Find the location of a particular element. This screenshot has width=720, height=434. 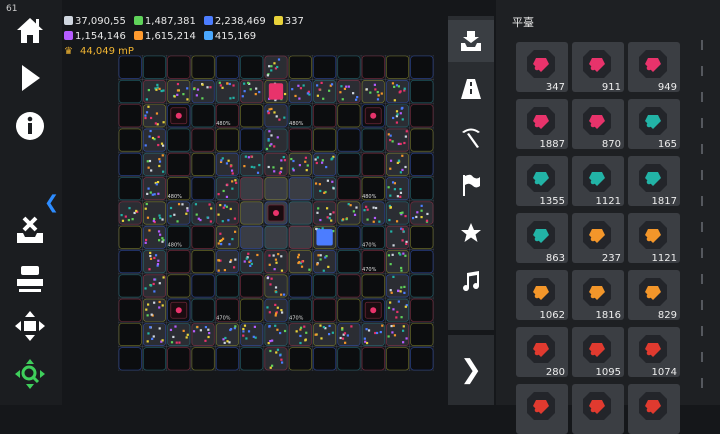

move-button is located at coordinates (30, 326).